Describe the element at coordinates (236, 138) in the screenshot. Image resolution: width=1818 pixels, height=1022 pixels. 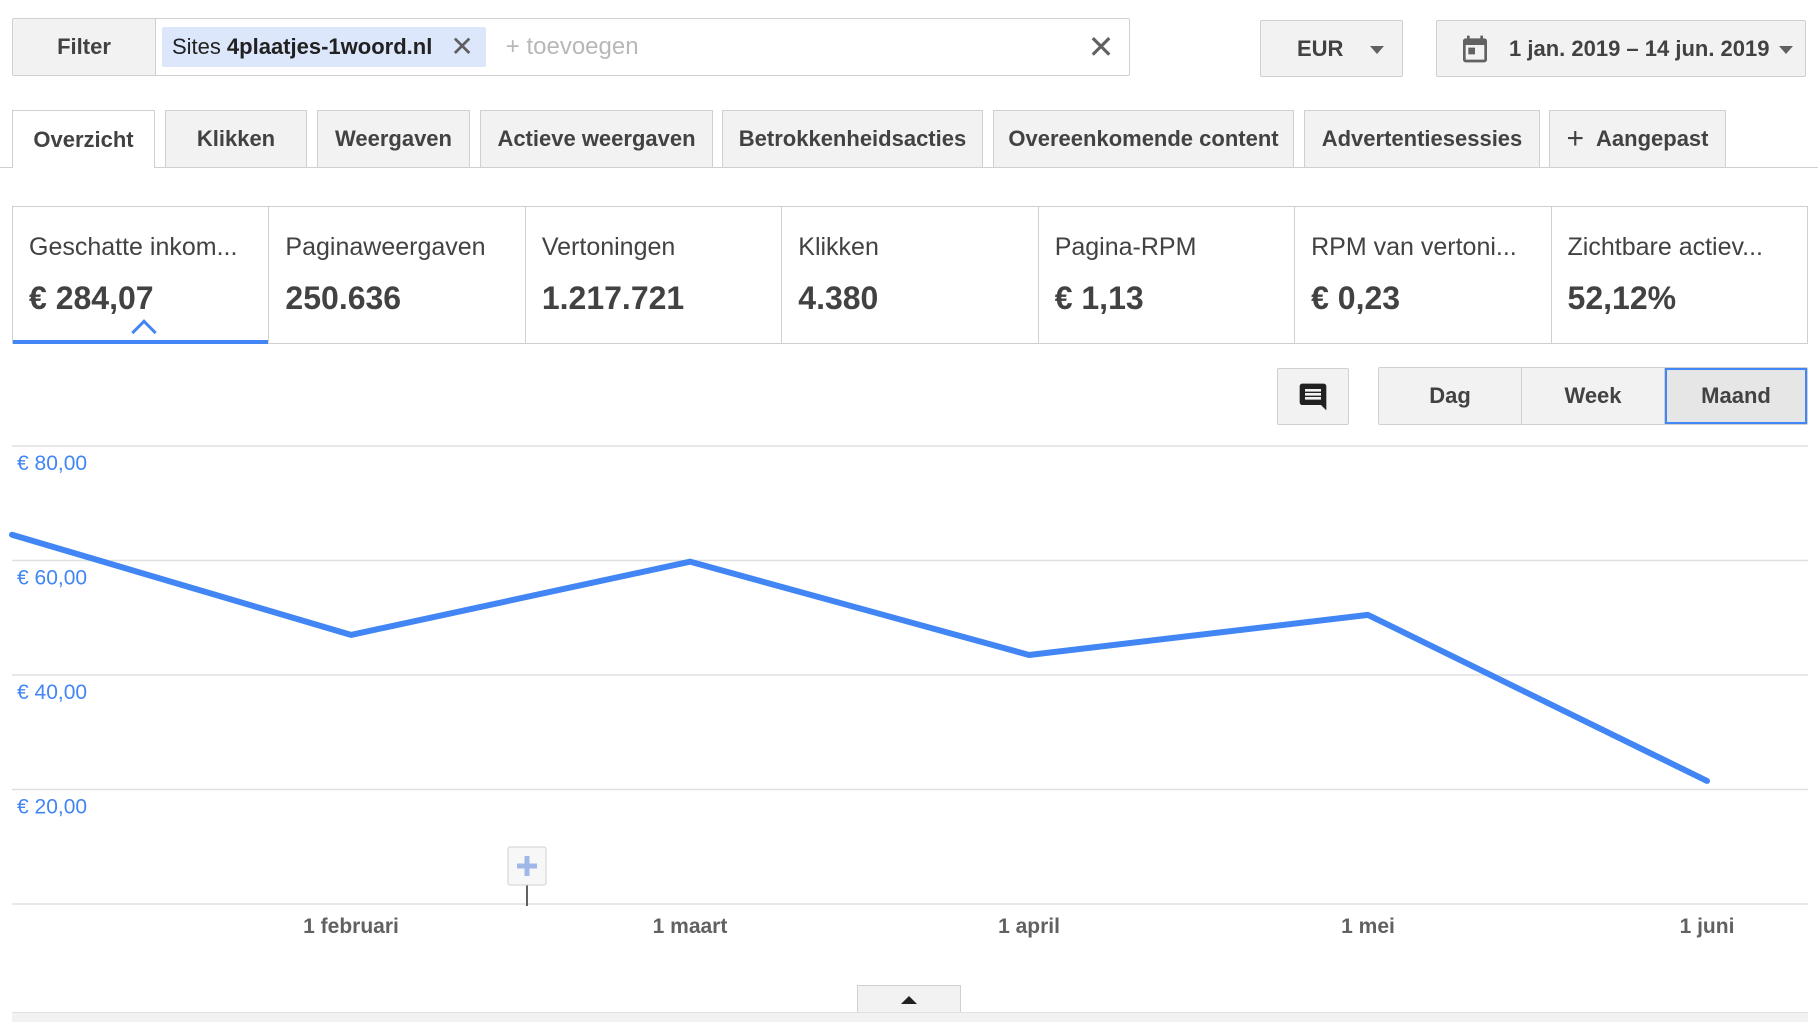
I see `tab-klikken: Klikken` at that location.